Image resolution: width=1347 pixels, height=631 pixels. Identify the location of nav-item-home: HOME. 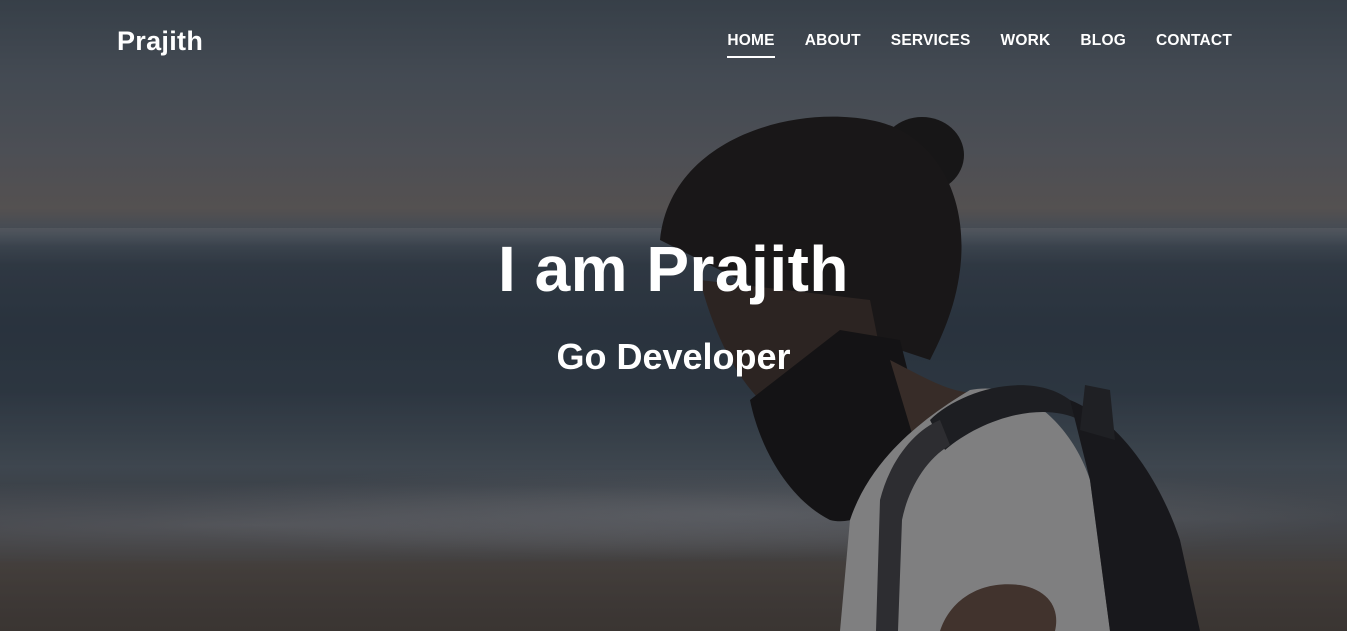
(751, 45).